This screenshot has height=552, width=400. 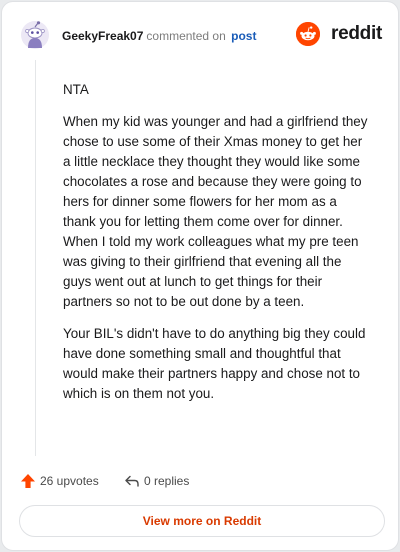 I want to click on commented-label: commented on, so click(x=186, y=36).